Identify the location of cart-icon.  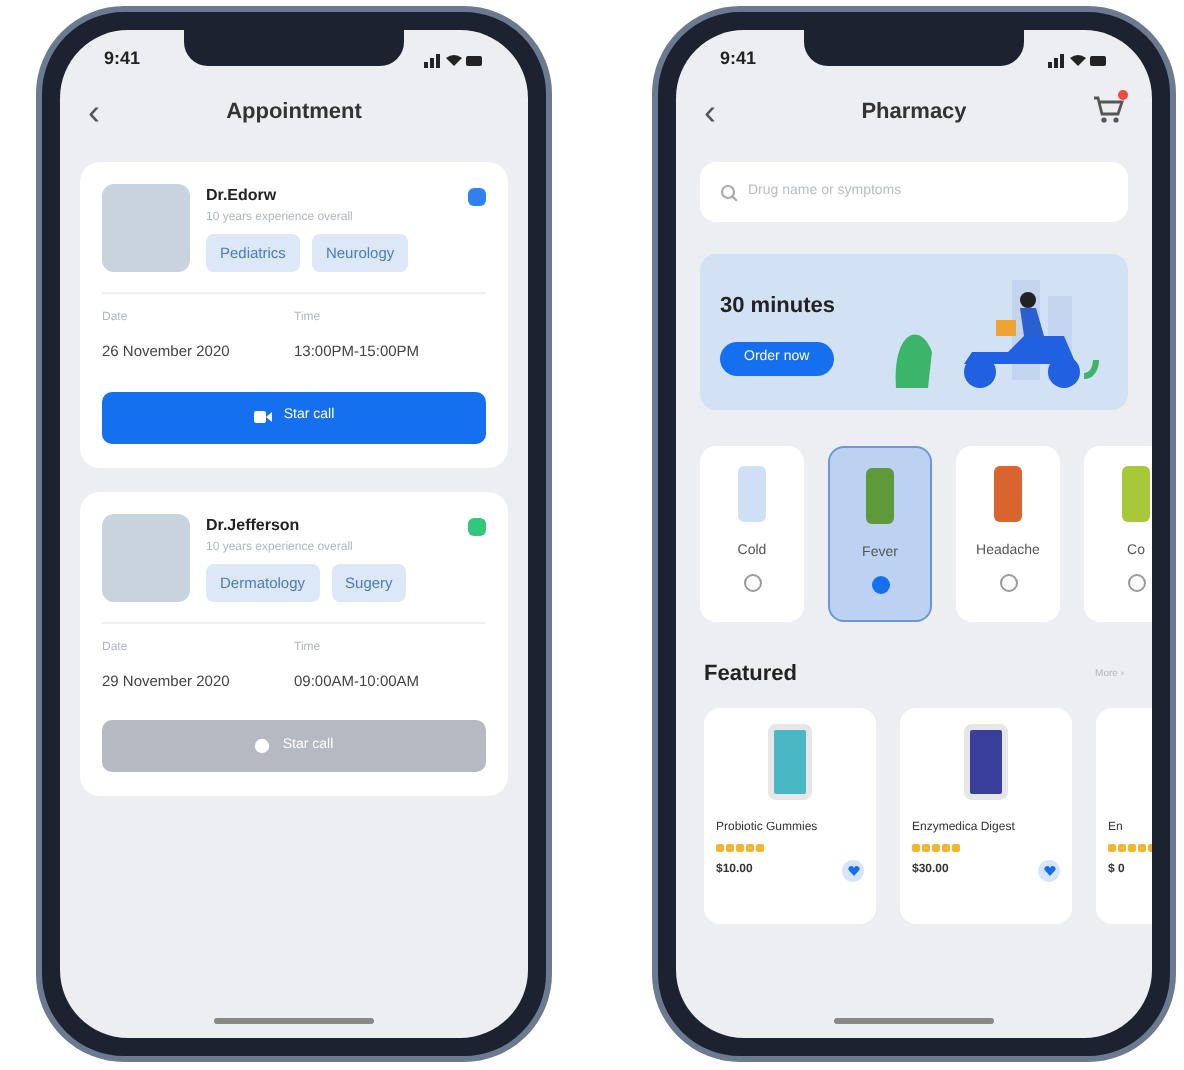
(1108, 110).